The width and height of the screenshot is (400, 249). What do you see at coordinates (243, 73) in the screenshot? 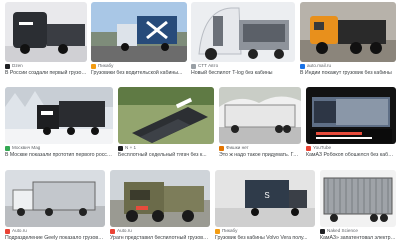
I see `result-title: Новый беспилот T-log без кабины` at bounding box center [243, 73].